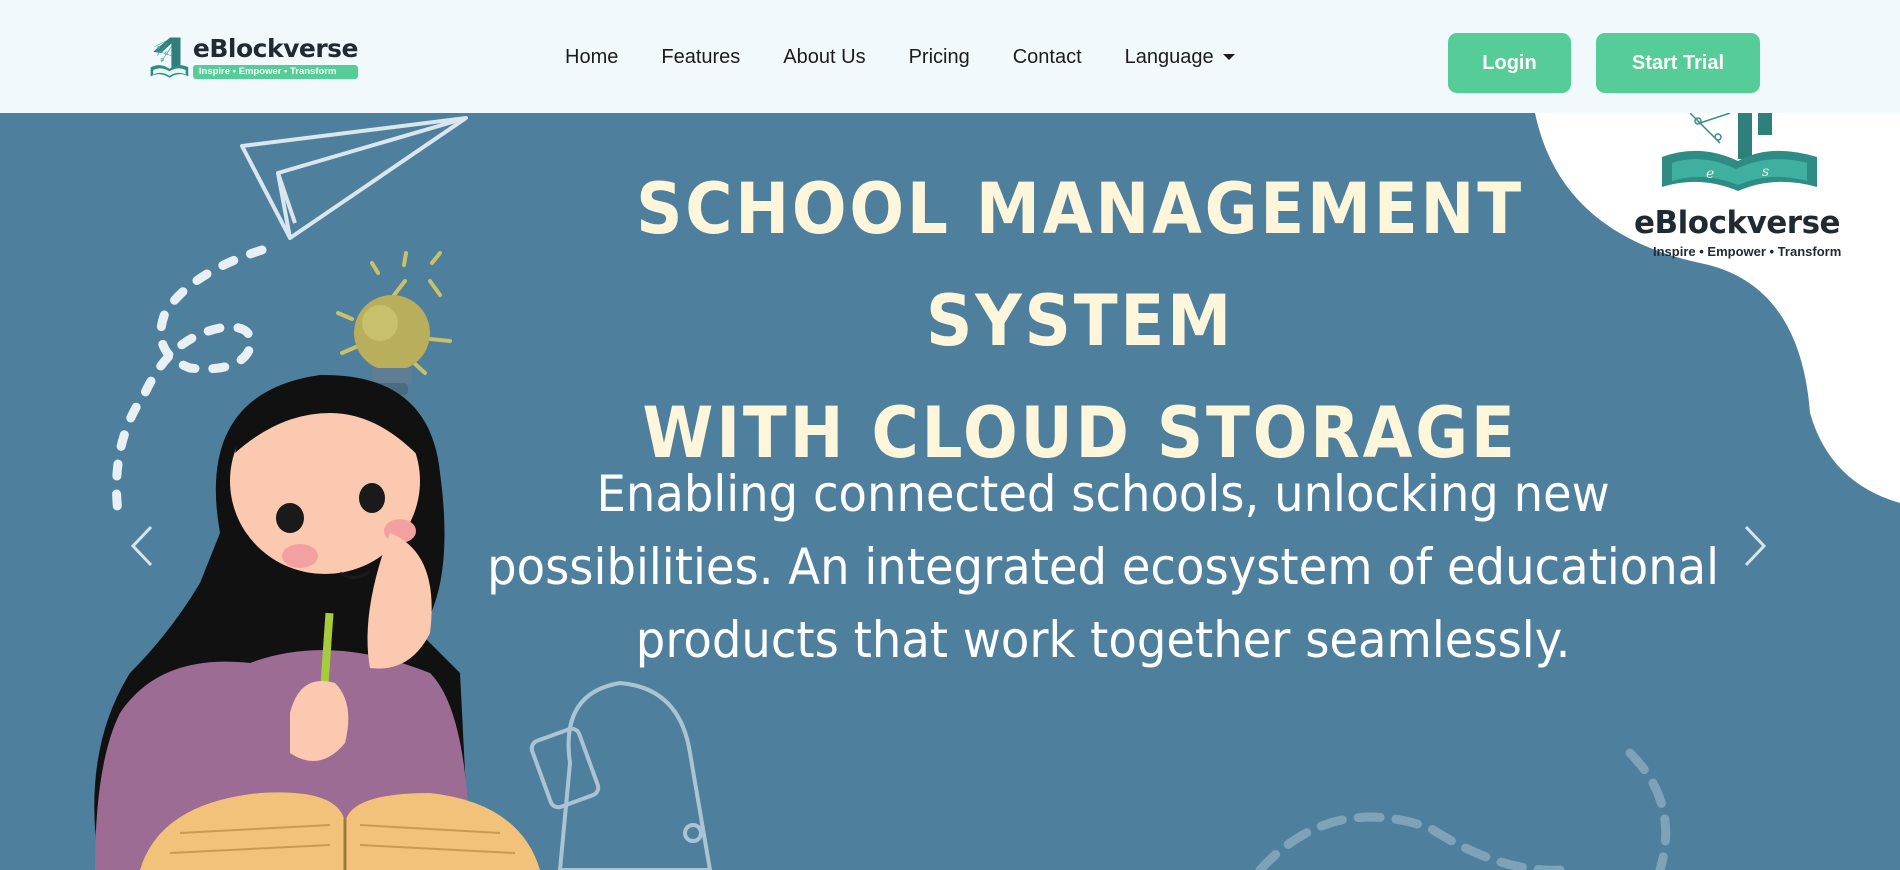  Describe the element at coordinates (275, 72) in the screenshot. I see `brand-tagline: Inspire • Empower • Transform` at that location.